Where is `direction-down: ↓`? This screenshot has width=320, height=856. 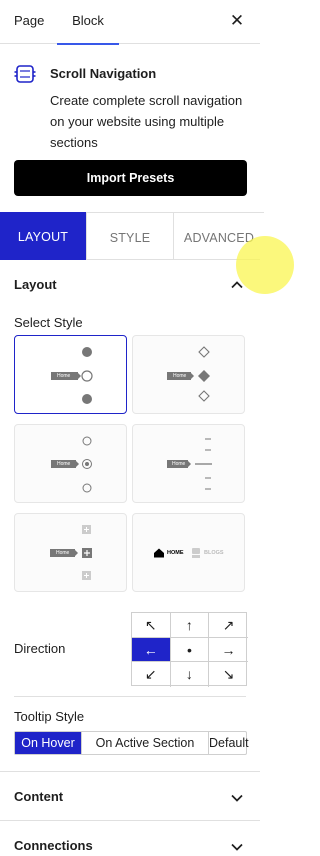
direction-down: ↓ is located at coordinates (190, 674).